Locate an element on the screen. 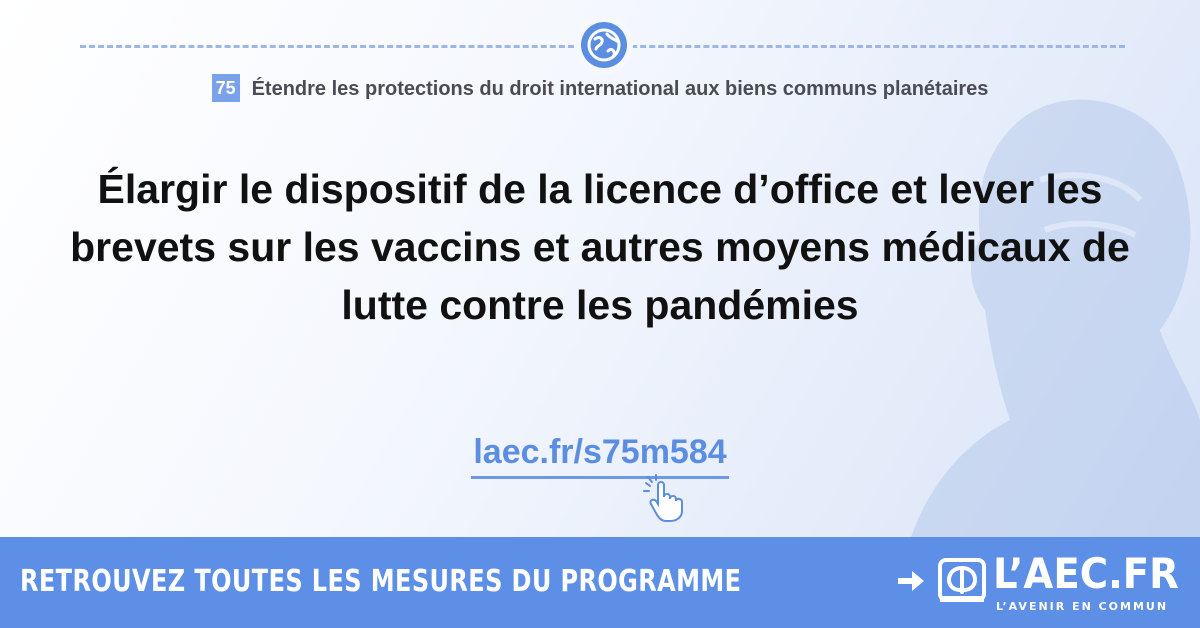 This screenshot has height=628, width=1200. logo-wordmark: L’AEC.FR is located at coordinates (1086, 573).